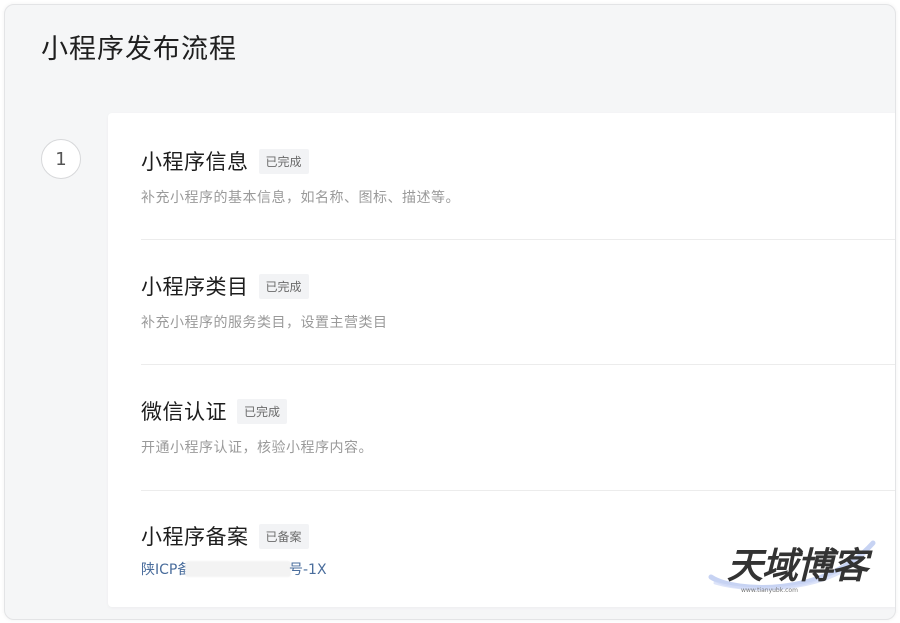 Image resolution: width=900 pixels, height=623 pixels. What do you see at coordinates (195, 287) in the screenshot?
I see `item-title: 小程序类目` at bounding box center [195, 287].